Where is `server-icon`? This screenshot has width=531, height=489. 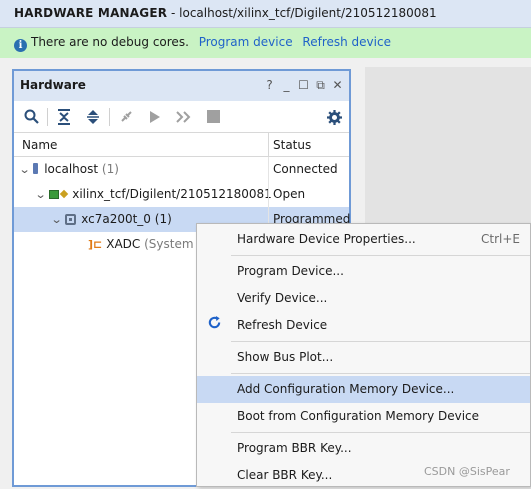 server-icon is located at coordinates (36, 168).